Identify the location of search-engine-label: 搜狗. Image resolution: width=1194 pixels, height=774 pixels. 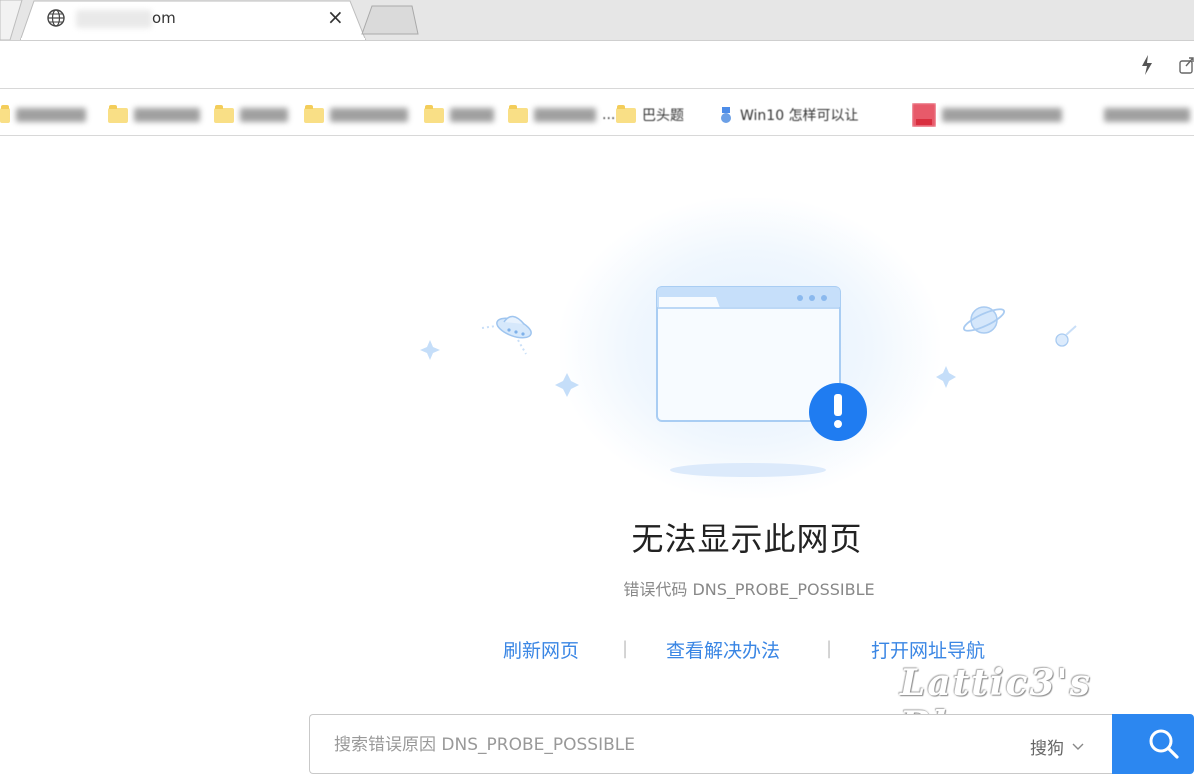
(1047, 749).